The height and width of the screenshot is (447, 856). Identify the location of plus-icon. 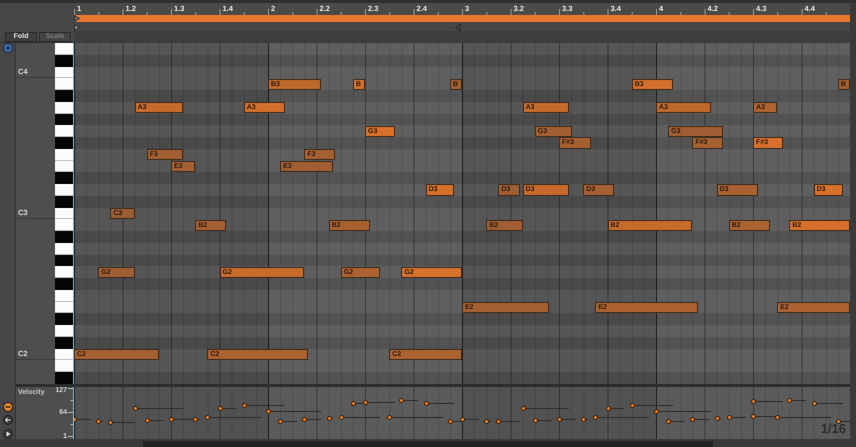
(8, 48).